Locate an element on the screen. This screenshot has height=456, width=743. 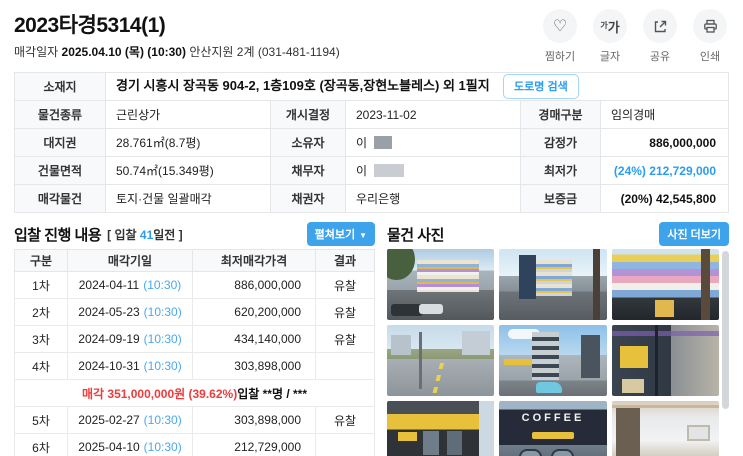
sale-object-value: 토지·건물 일괄매각 is located at coordinates (188, 198).